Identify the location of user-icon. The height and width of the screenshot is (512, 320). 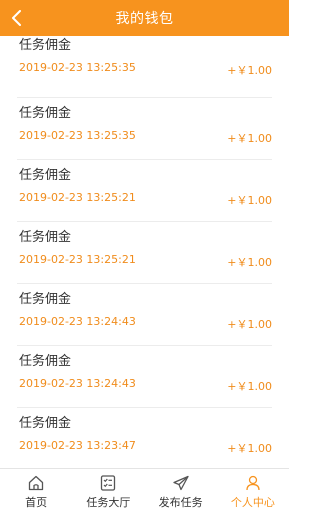
(253, 483).